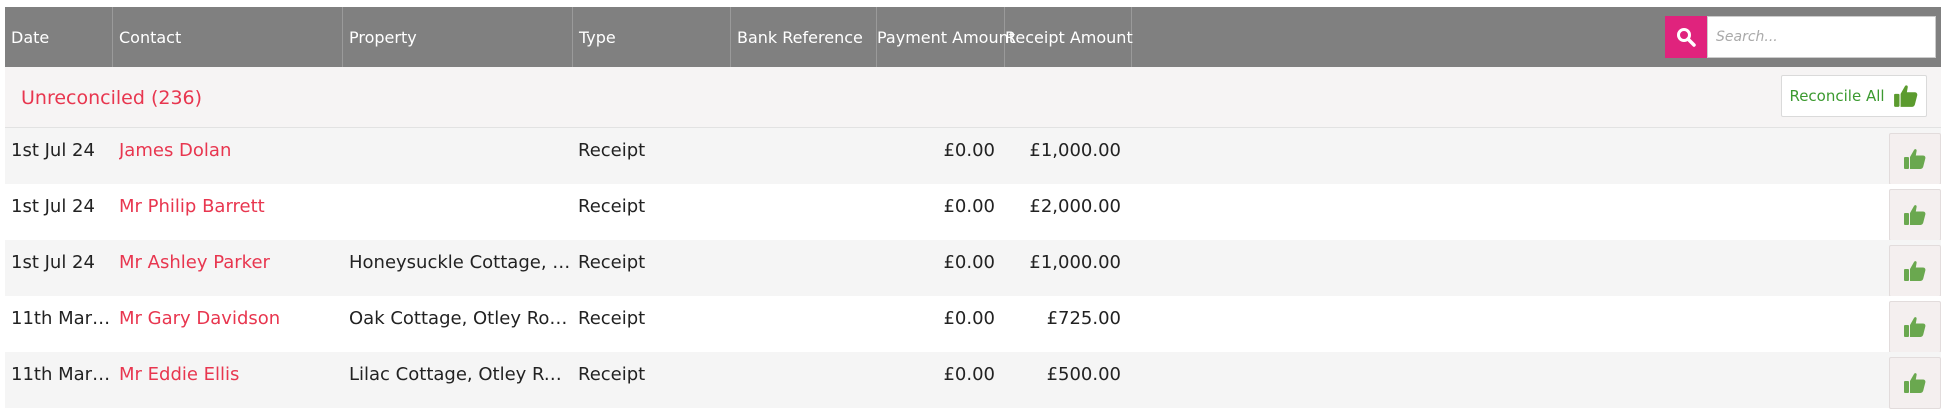 This screenshot has width=1949, height=412. I want to click on cell-receipt-amount: £725.00, so click(1083, 318).